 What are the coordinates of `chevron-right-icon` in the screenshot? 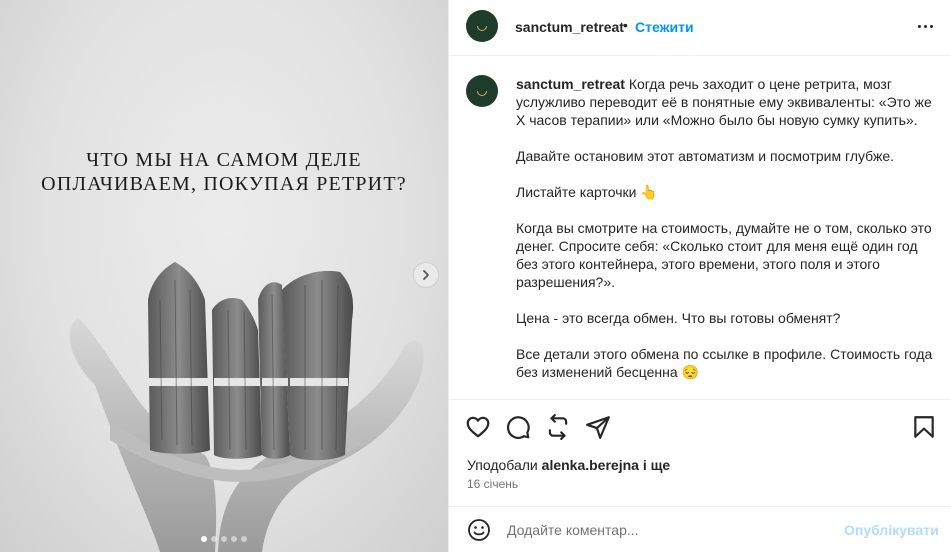 It's located at (426, 275).